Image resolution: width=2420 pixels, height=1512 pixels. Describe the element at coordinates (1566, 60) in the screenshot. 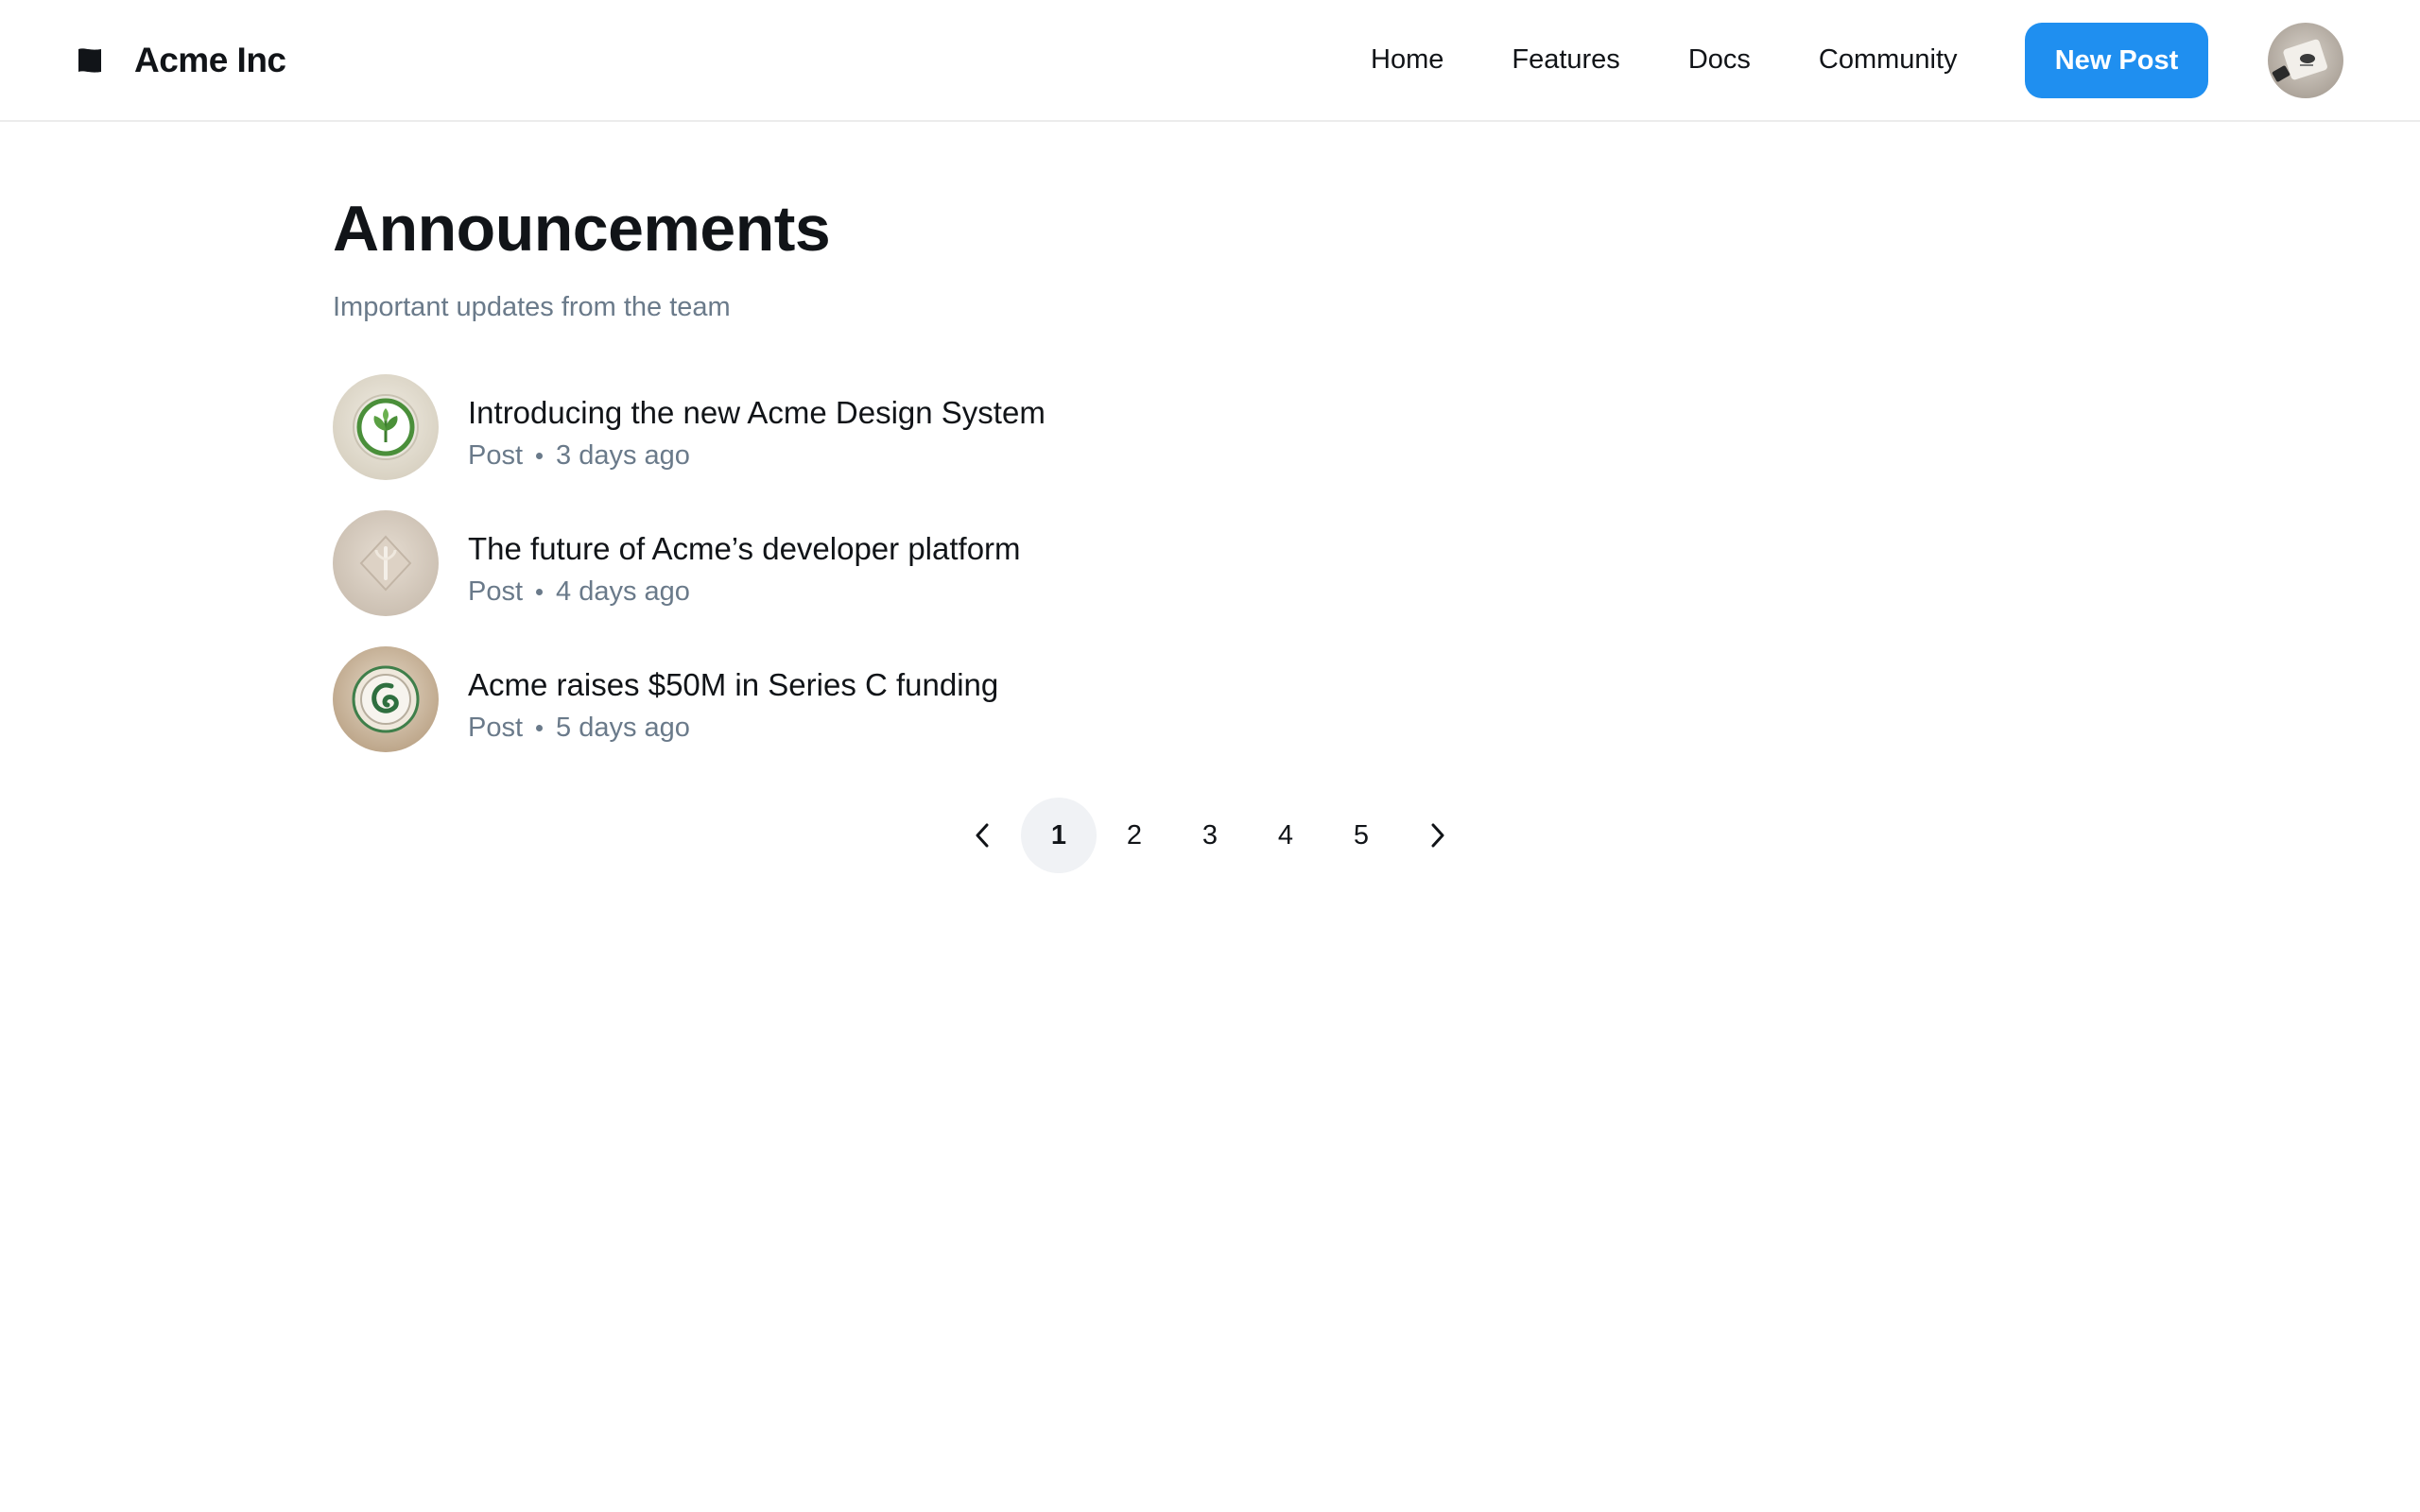

I see `nav-link-features: Features` at that location.